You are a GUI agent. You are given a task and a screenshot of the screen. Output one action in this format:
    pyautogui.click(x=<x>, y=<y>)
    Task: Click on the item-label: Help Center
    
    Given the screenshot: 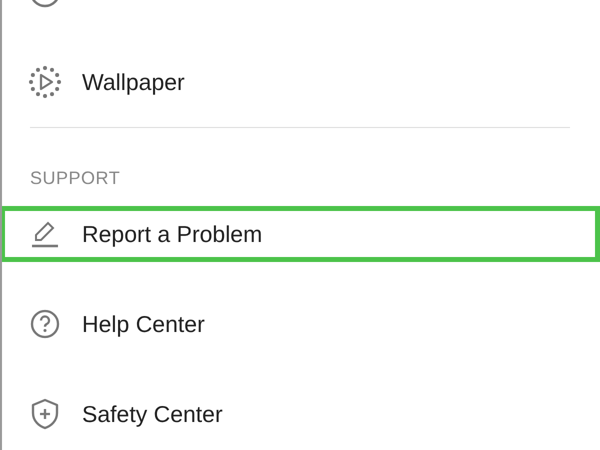 What is the action you would take?
    pyautogui.click(x=143, y=324)
    